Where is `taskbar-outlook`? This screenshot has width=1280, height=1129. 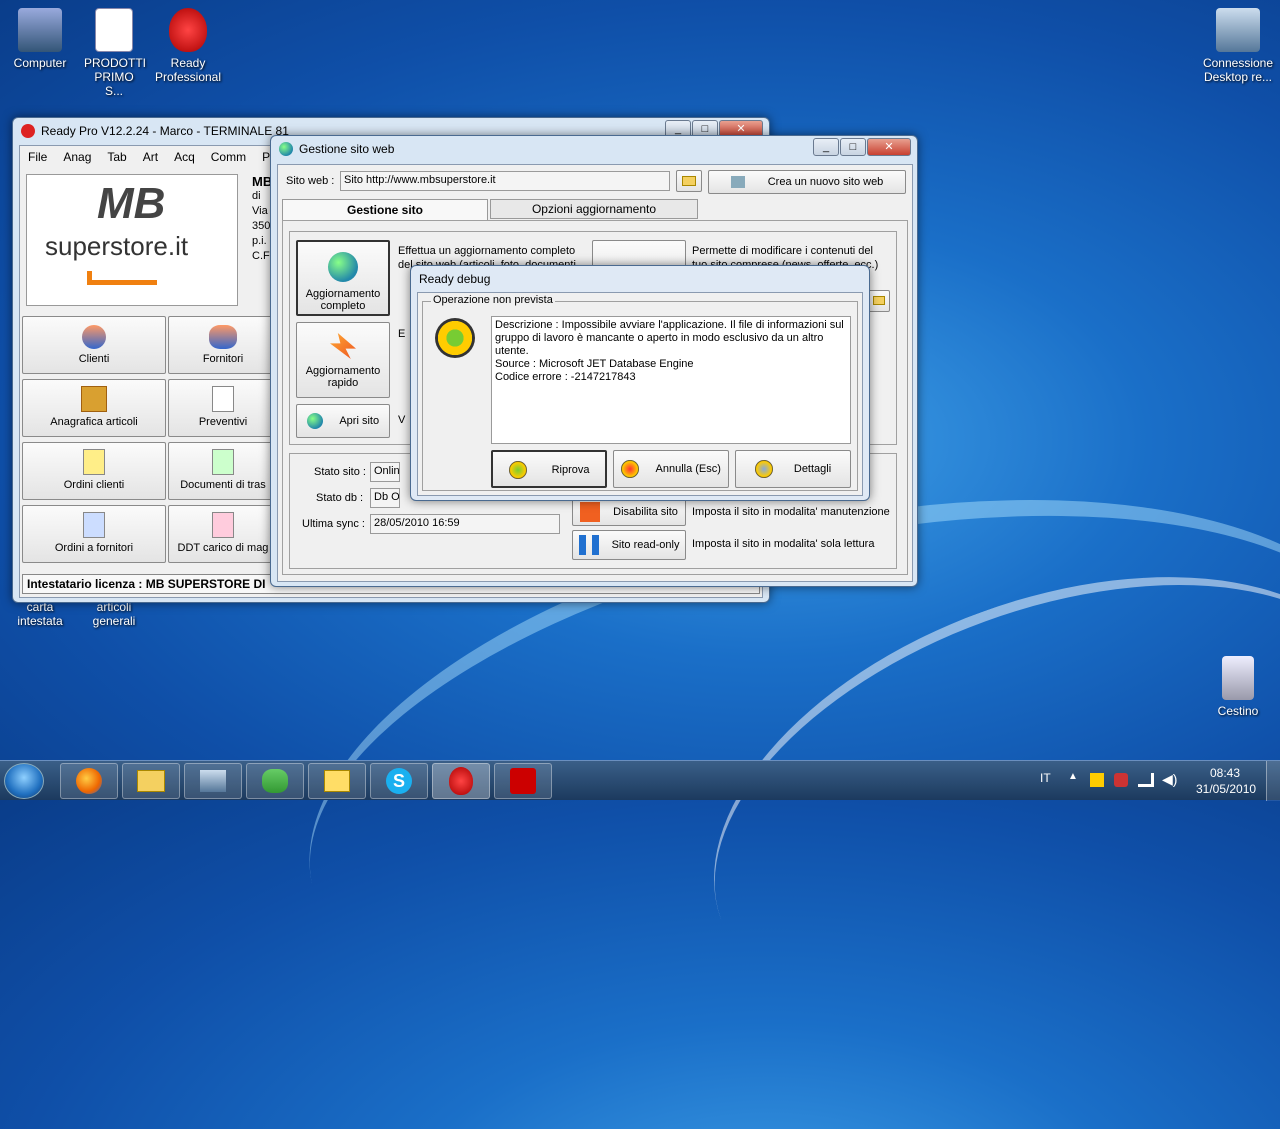
taskbar-outlook is located at coordinates (337, 781).